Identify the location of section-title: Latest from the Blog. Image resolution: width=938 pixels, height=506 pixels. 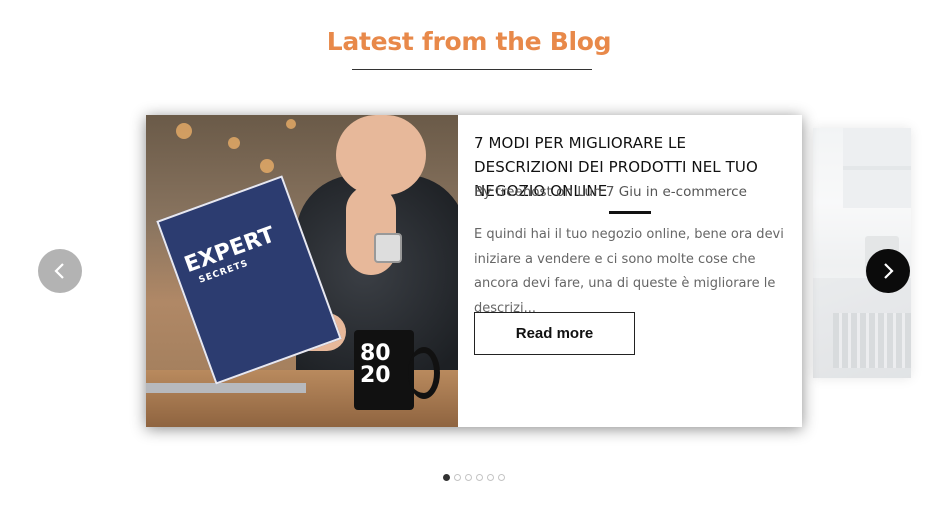
(469, 41).